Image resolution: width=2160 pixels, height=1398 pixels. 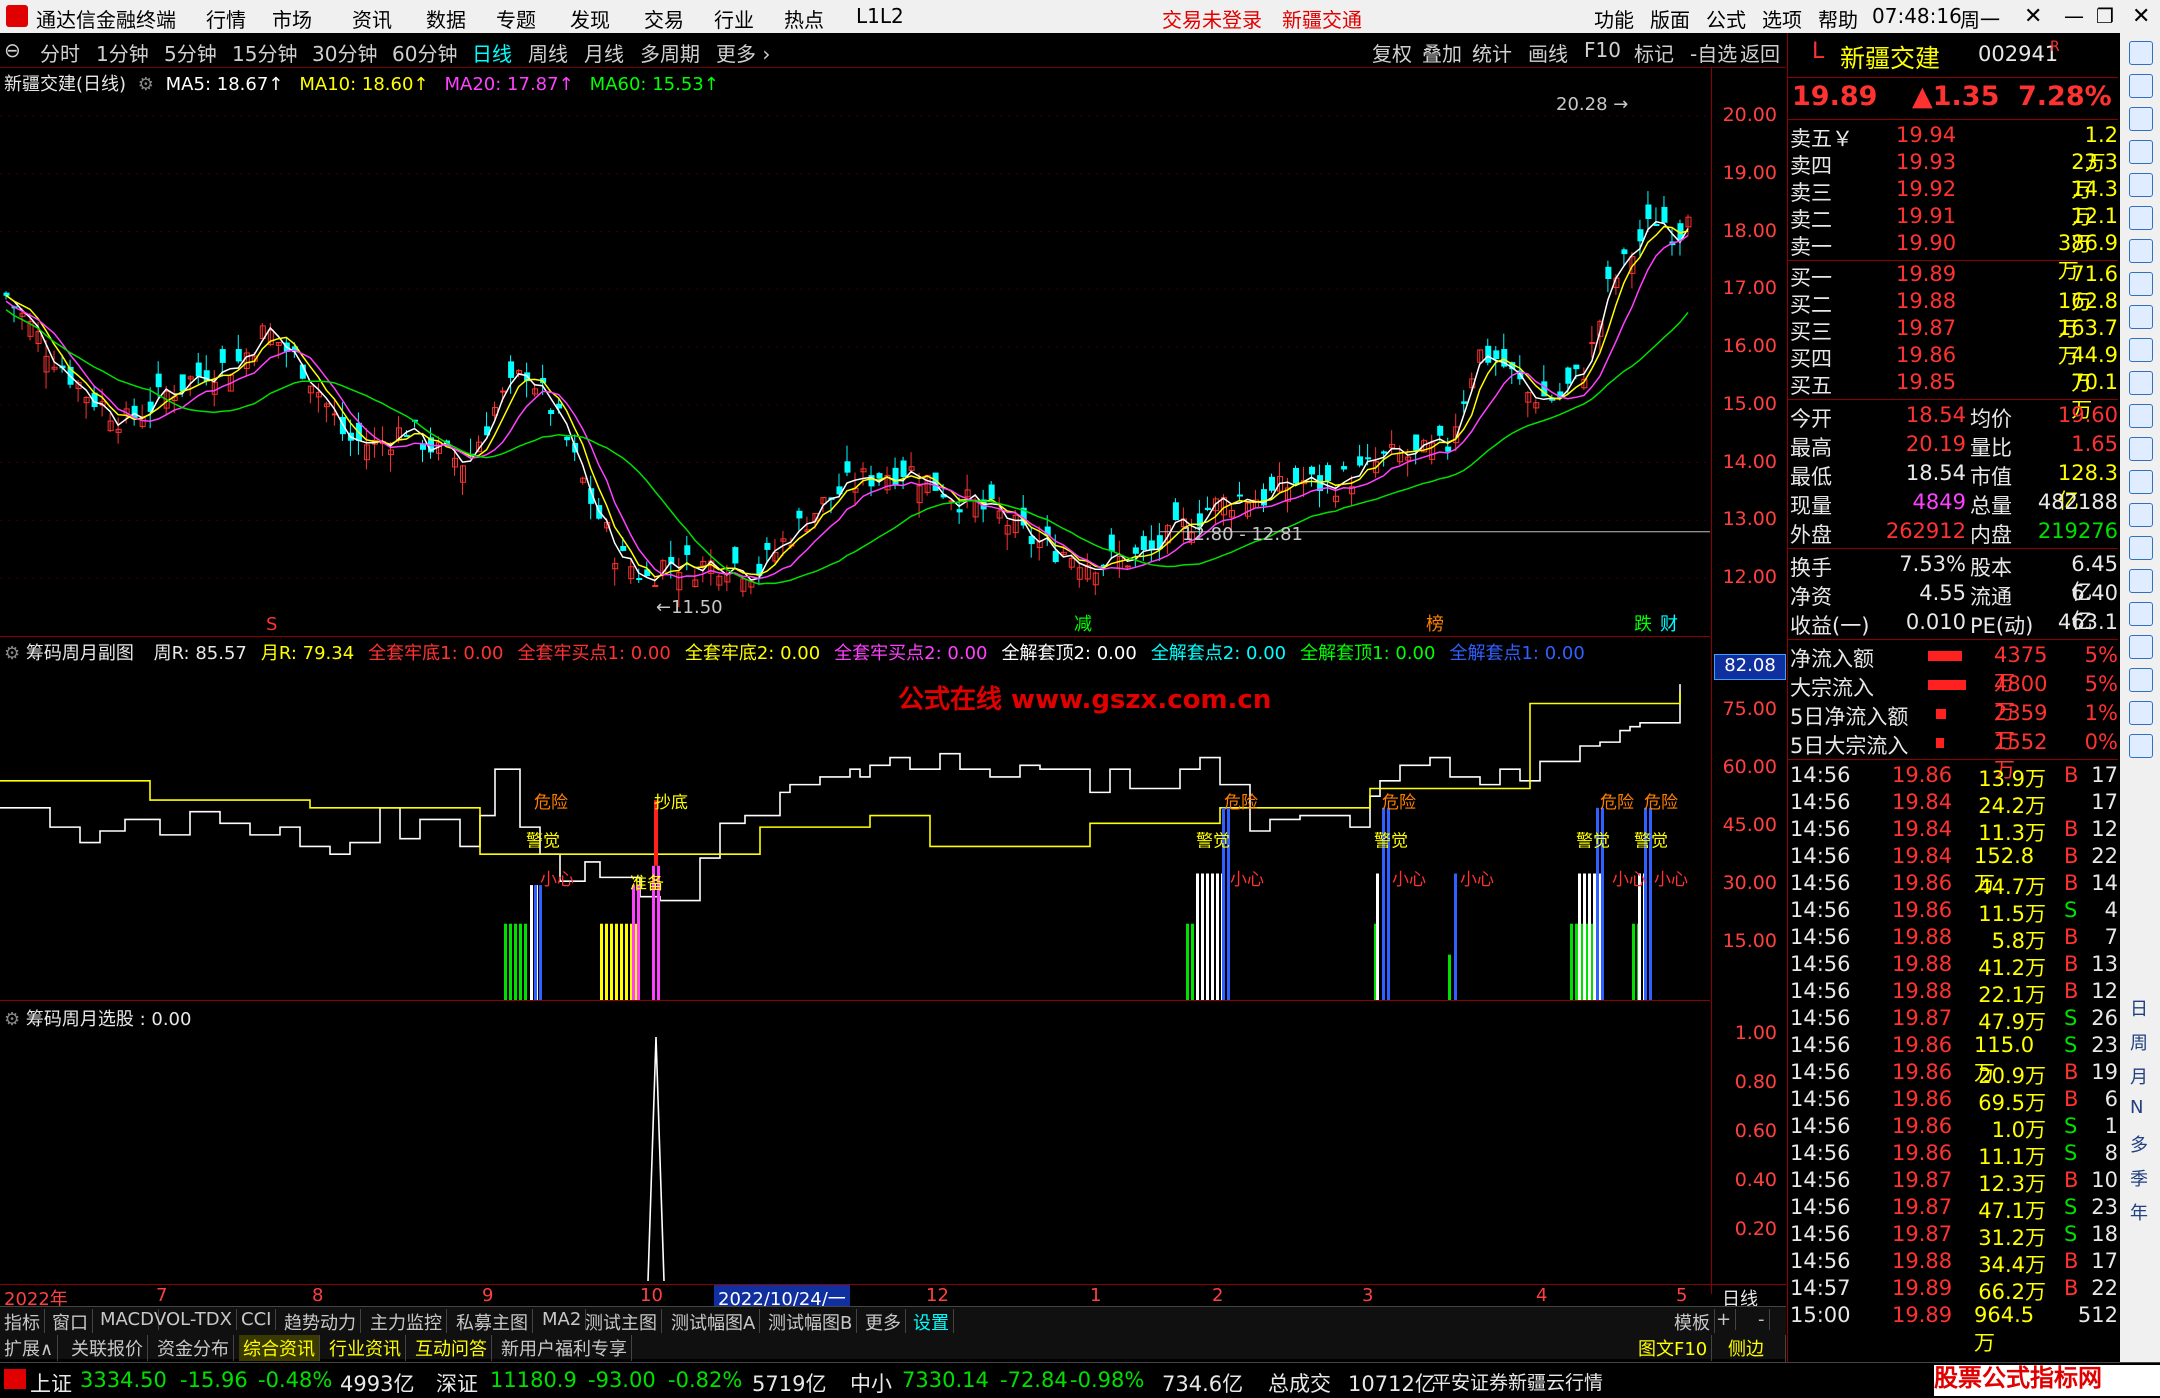 What do you see at coordinates (12, 653) in the screenshot?
I see `sub1-settings-icon: ⚙` at bounding box center [12, 653].